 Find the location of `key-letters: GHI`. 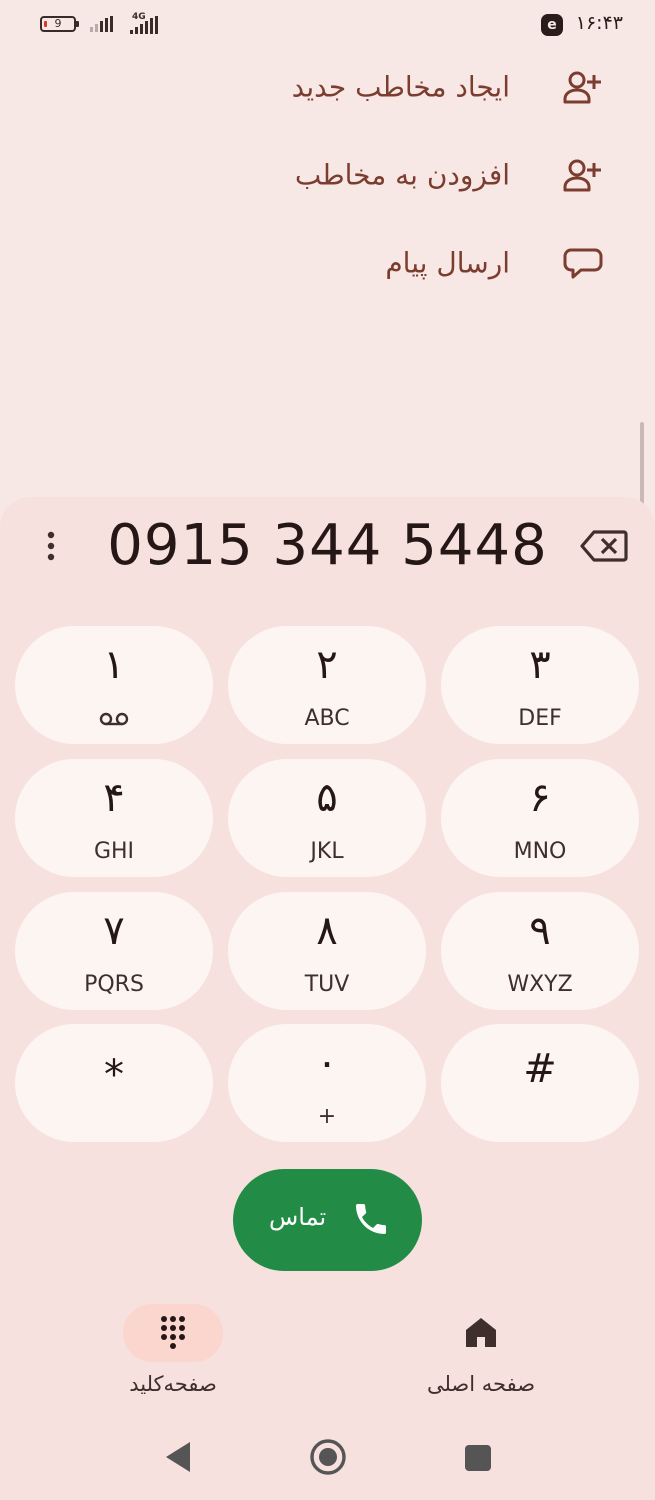

key-letters: GHI is located at coordinates (114, 851).